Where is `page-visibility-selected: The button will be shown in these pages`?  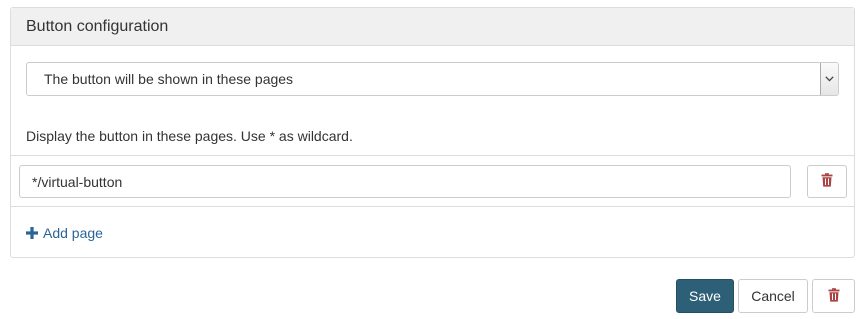
page-visibility-selected: The button will be shown in these pages is located at coordinates (169, 79).